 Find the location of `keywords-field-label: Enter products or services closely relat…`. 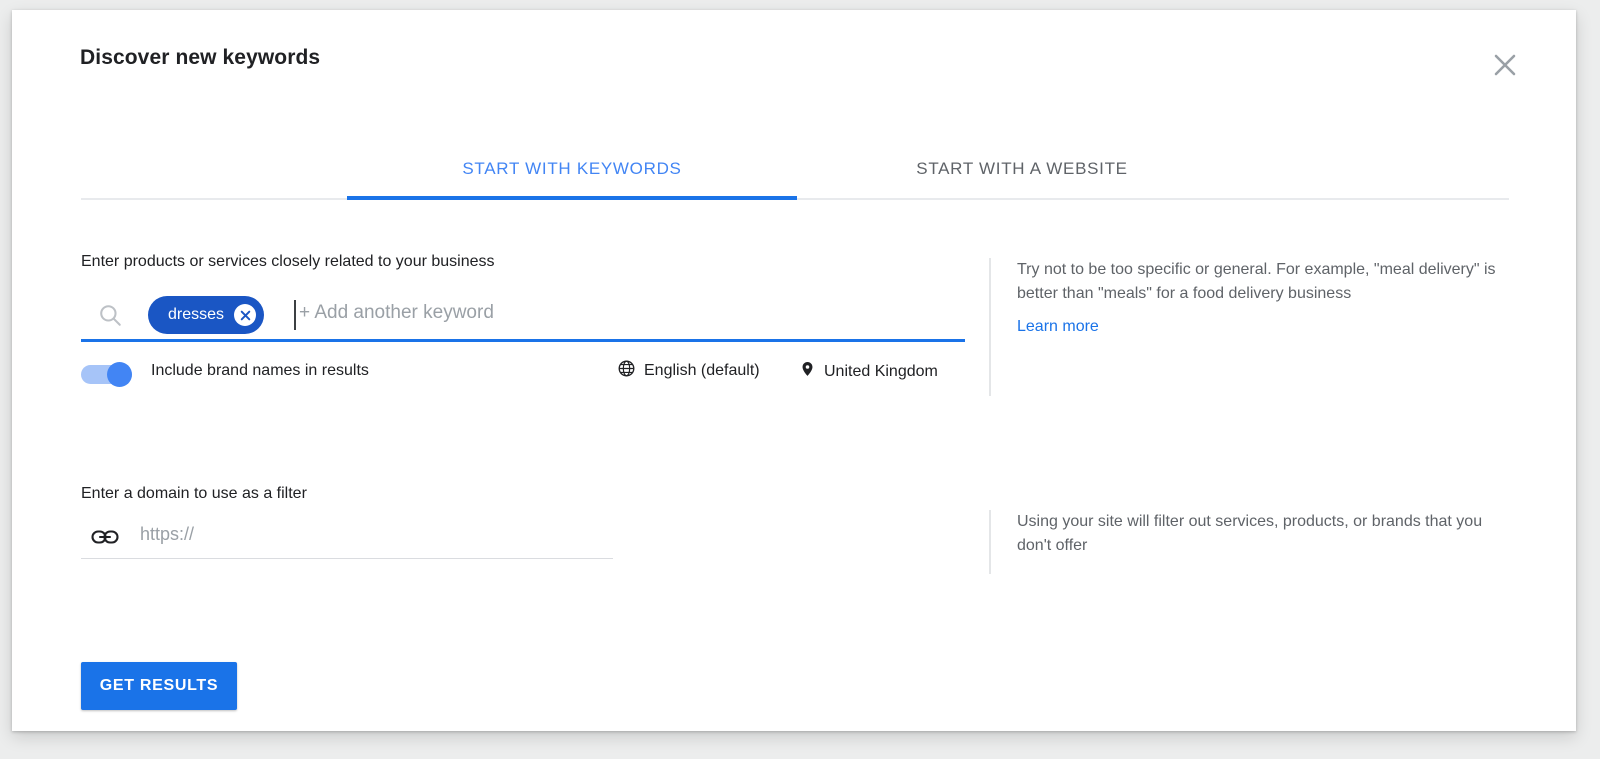

keywords-field-label: Enter products or services closely relat… is located at coordinates (288, 261).